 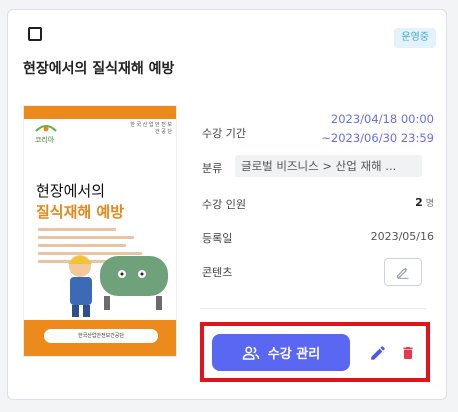 What do you see at coordinates (402, 236) in the screenshot?
I see `registered-date: 2023/05/16` at bounding box center [402, 236].